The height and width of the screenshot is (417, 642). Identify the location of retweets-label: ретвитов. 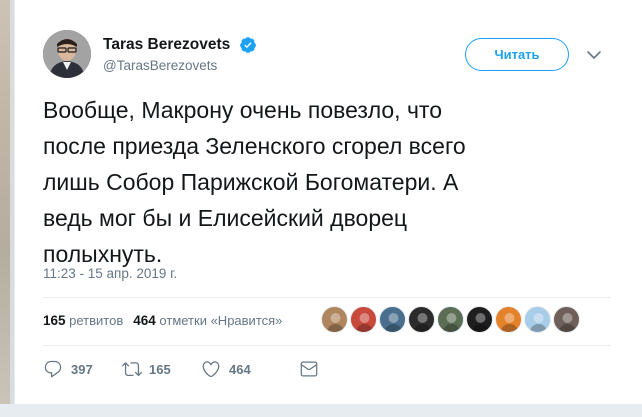
(96, 320).